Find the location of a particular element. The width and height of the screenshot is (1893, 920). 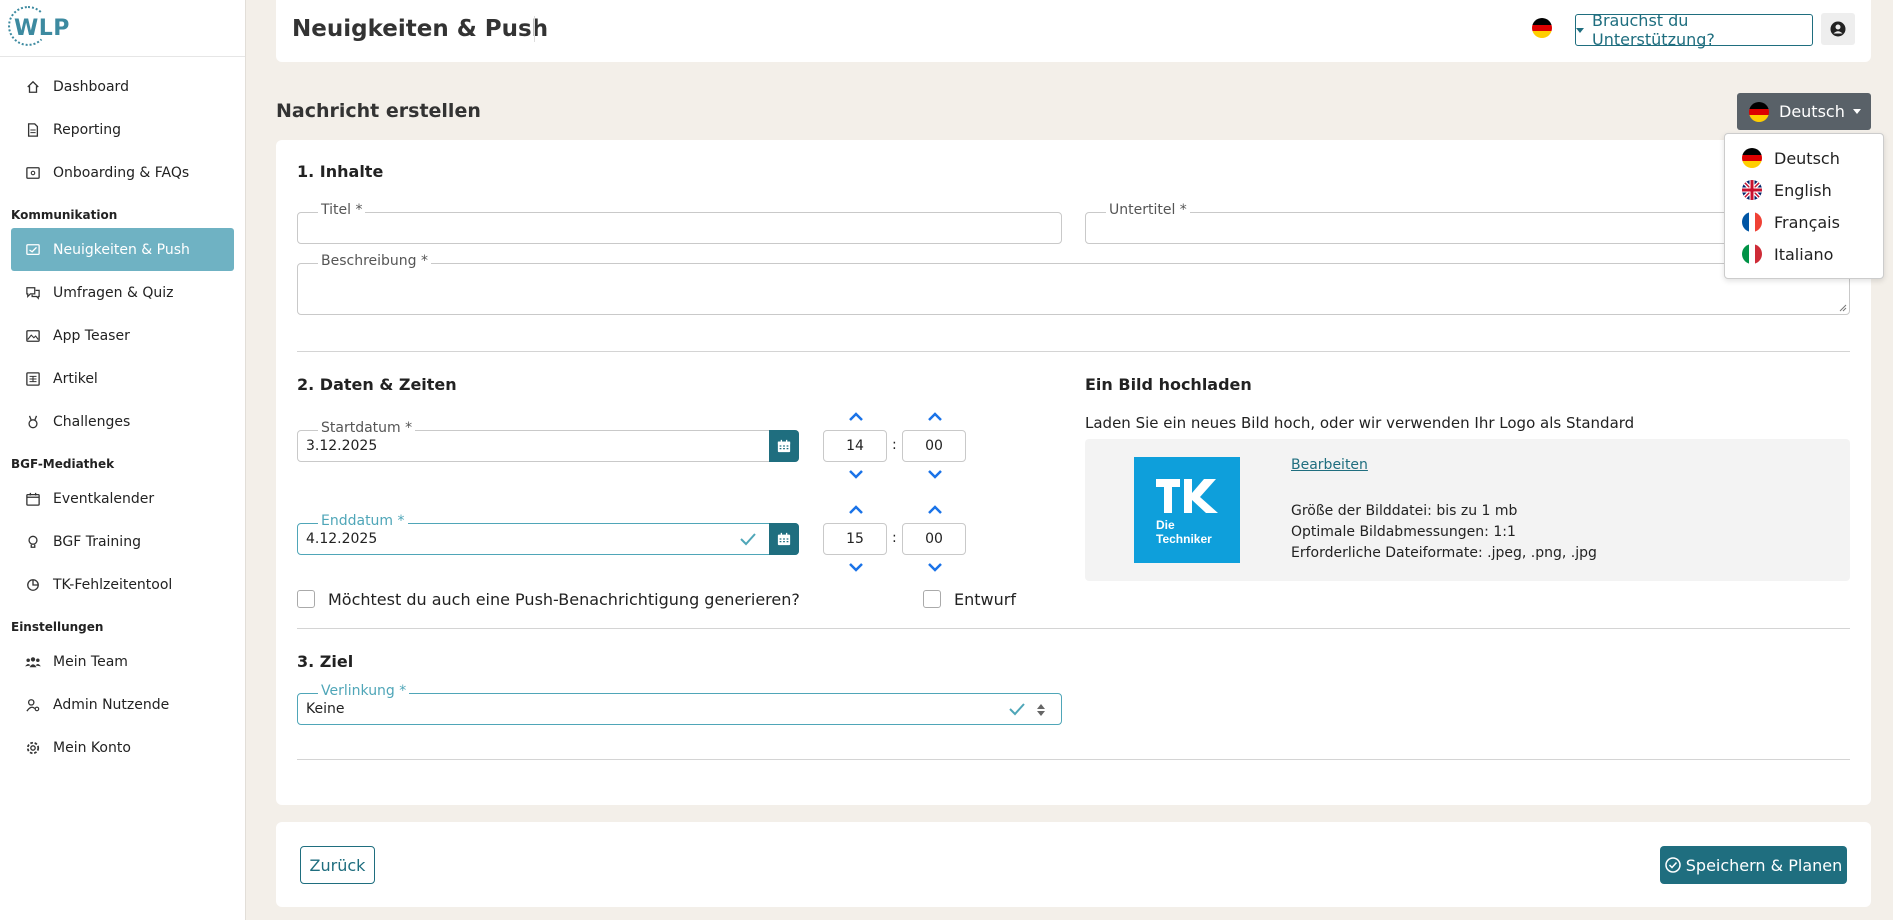

caret-down-icon is located at coordinates (1580, 30).